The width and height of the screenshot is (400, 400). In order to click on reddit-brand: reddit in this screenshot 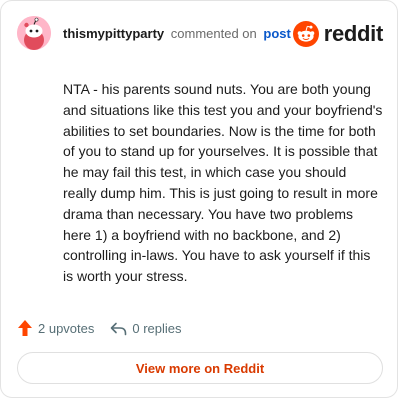, I will do `click(338, 34)`.